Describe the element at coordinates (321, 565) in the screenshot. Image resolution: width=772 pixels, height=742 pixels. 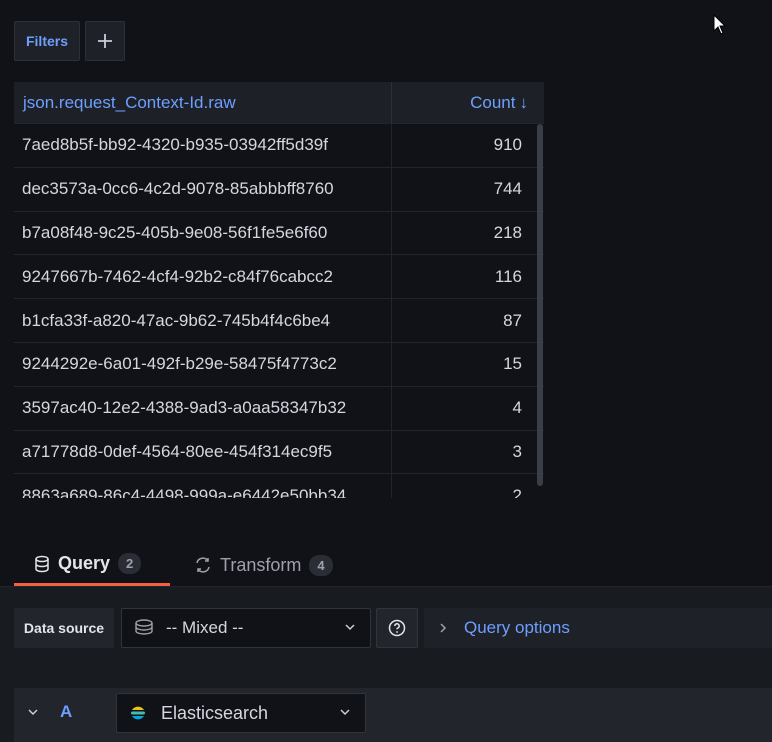
I see `tab-transform-count: 4` at that location.